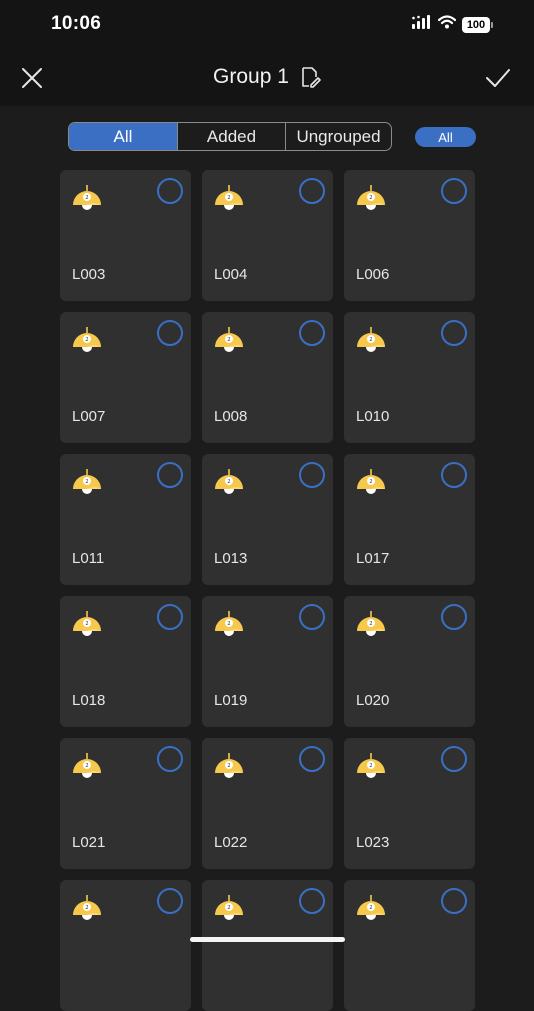 This screenshot has height=1011, width=534. I want to click on device-name: L021, so click(89, 842).